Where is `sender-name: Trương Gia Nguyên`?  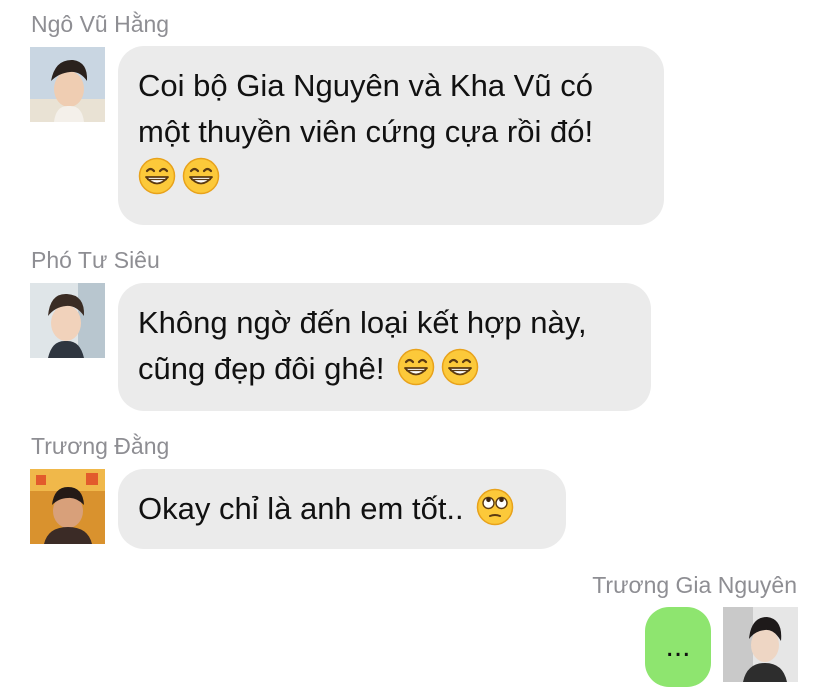 sender-name: Trương Gia Nguyên is located at coordinates (694, 585).